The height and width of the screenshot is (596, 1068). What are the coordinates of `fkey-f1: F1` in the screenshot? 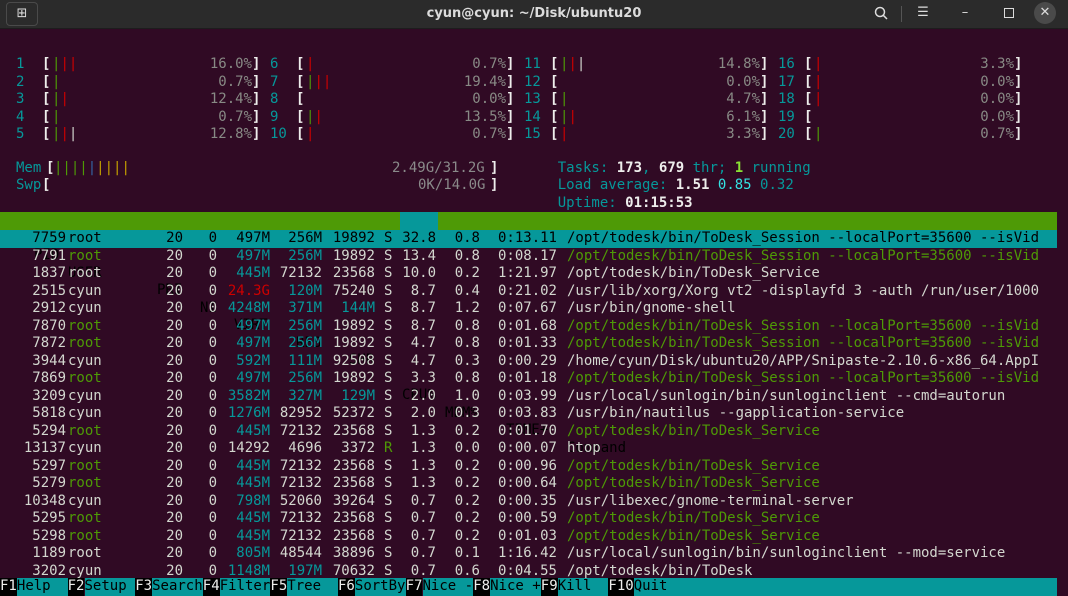 It's located at (8, 587).